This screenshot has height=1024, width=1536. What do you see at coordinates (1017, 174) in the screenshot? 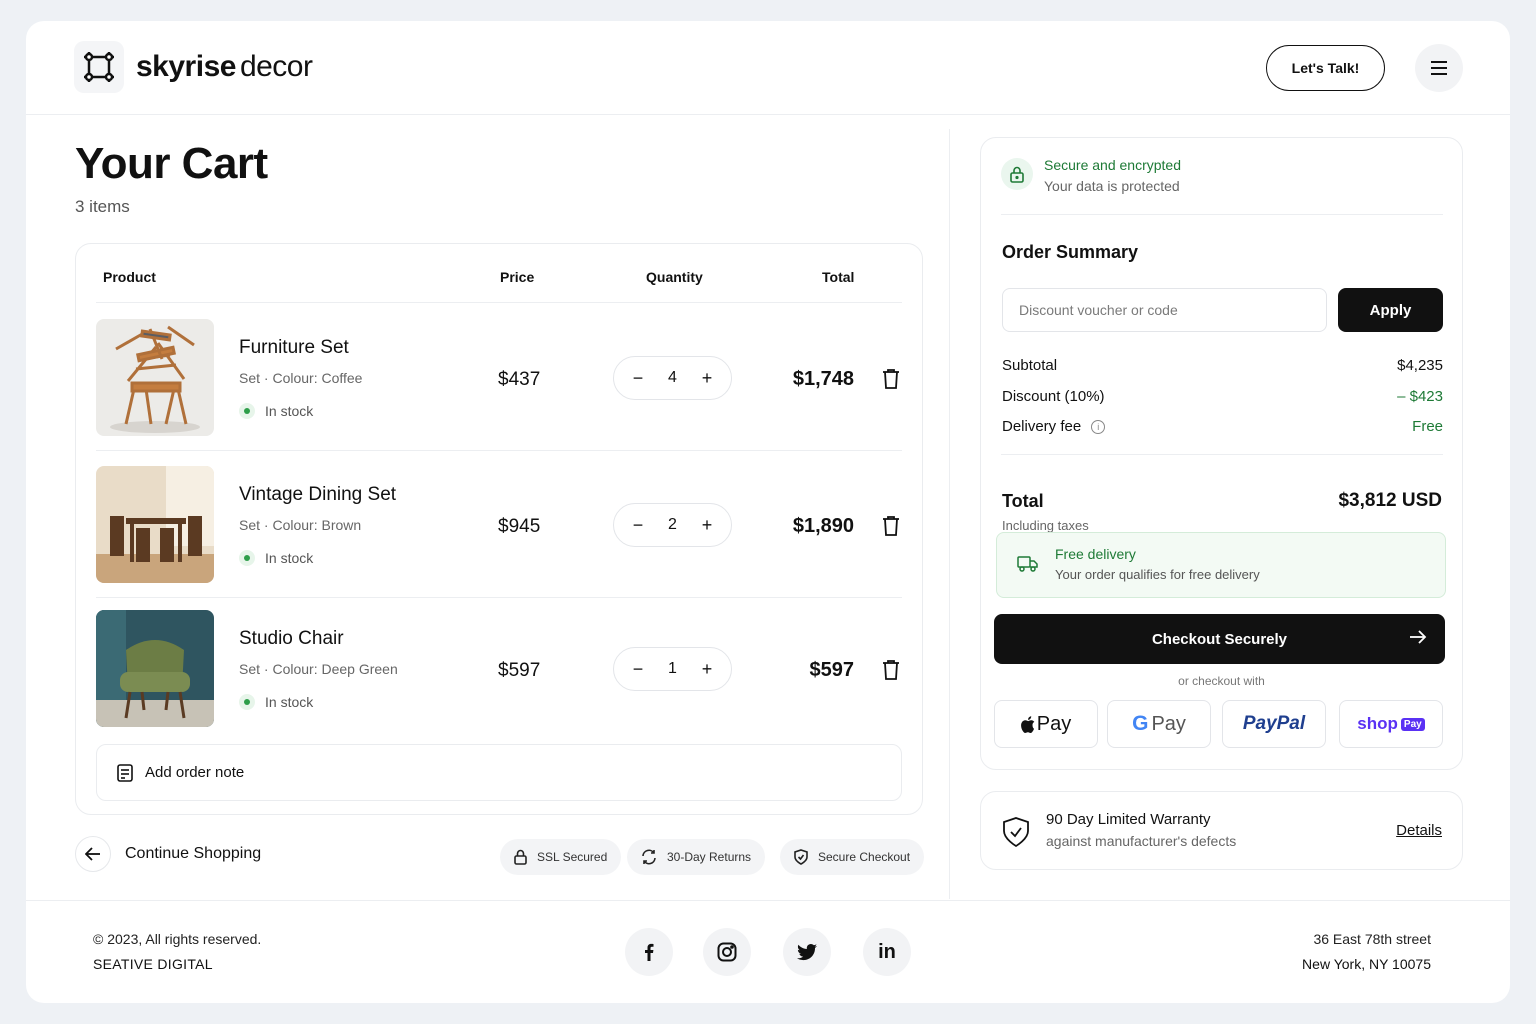
I see `lock-icon` at bounding box center [1017, 174].